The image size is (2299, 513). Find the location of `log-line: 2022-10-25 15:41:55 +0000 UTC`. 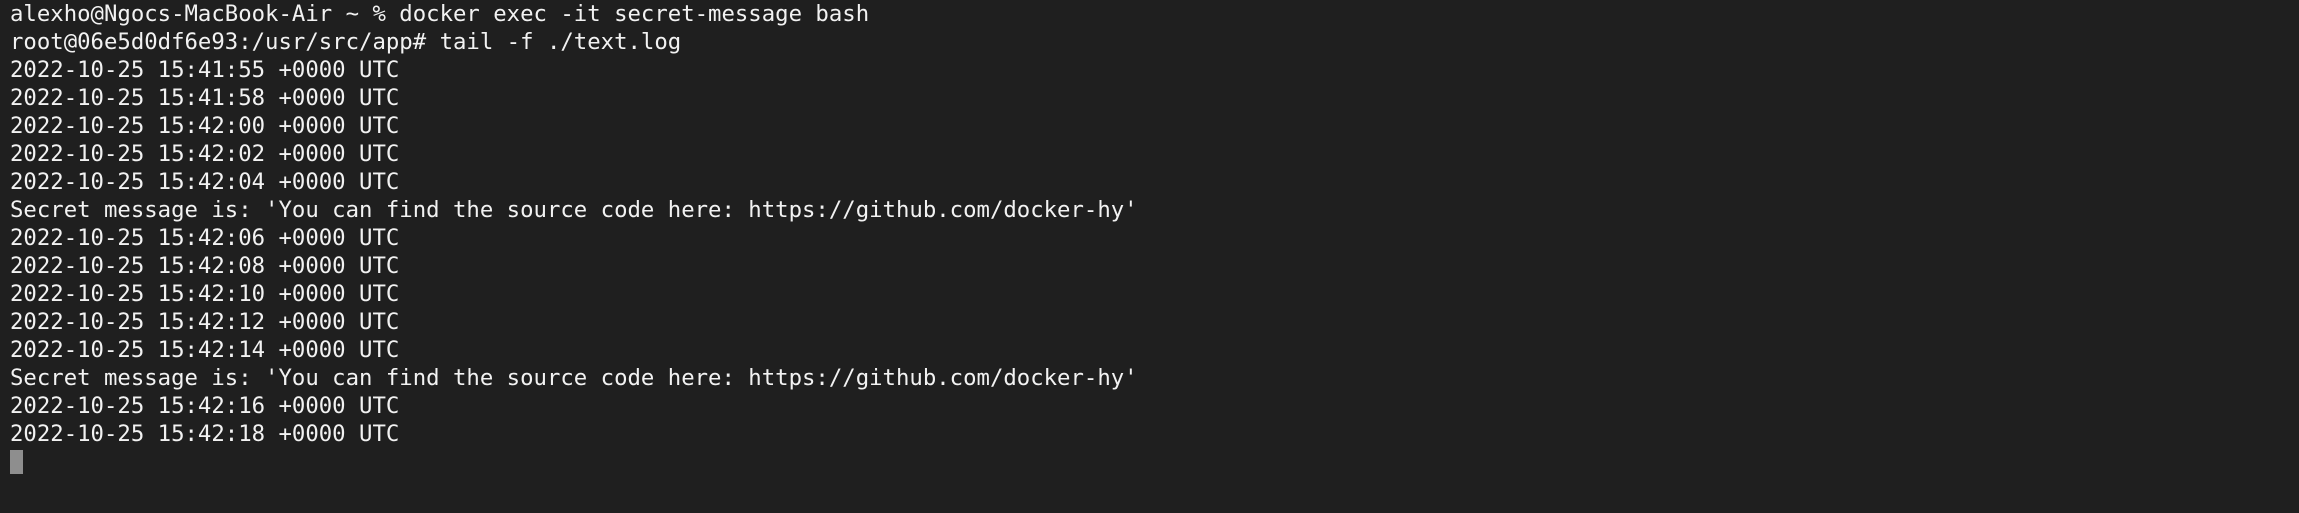

log-line: 2022-10-25 15:41:55 +0000 UTC is located at coordinates (205, 70).